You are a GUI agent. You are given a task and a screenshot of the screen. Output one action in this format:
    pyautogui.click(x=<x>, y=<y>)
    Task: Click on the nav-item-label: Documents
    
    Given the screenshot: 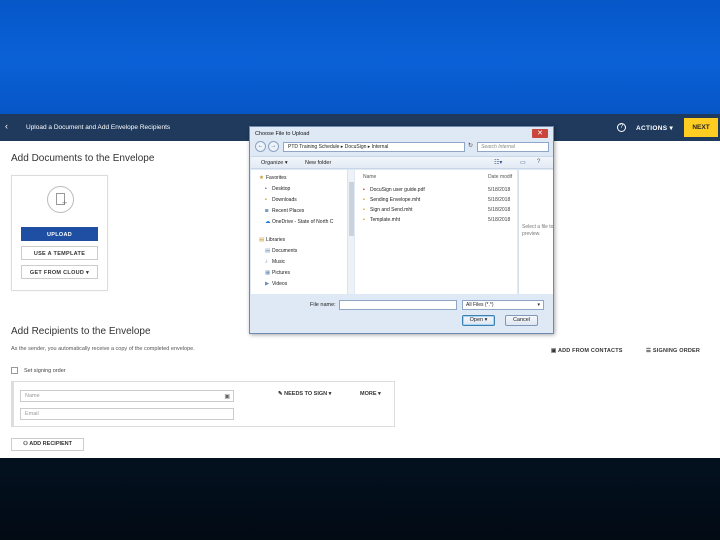 What is the action you would take?
    pyautogui.click(x=285, y=251)
    